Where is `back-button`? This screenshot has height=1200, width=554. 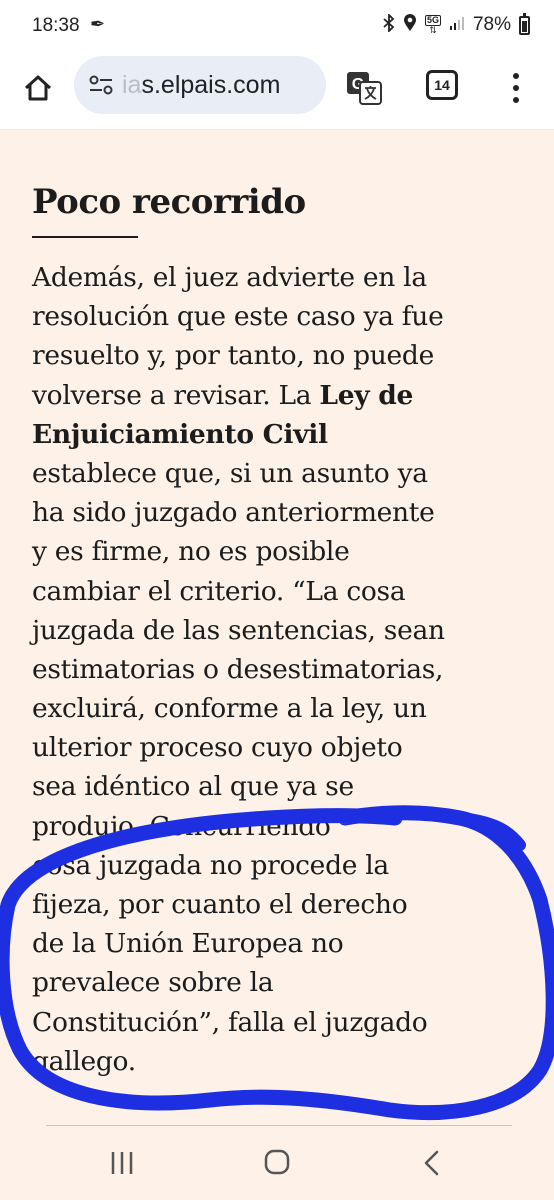
back-button is located at coordinates (432, 1163).